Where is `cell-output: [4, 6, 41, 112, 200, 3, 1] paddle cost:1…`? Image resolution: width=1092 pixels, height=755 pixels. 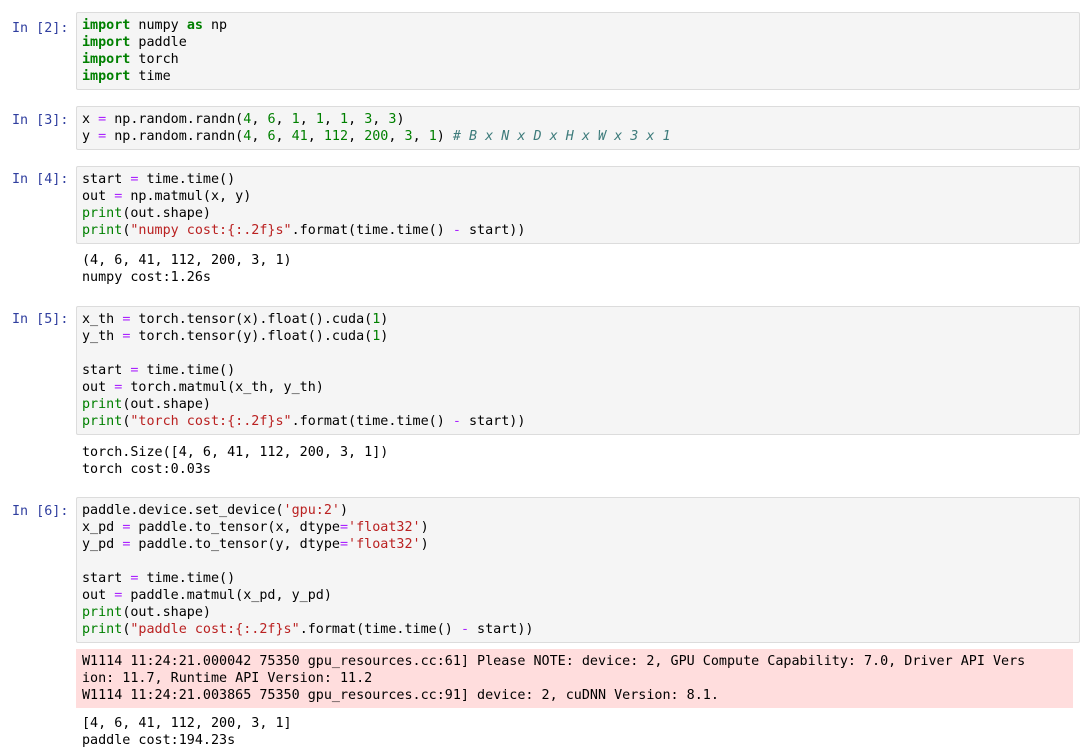
cell-output: [4, 6, 41, 112, 200, 3, 1] paddle cost:1… is located at coordinates (187, 732).